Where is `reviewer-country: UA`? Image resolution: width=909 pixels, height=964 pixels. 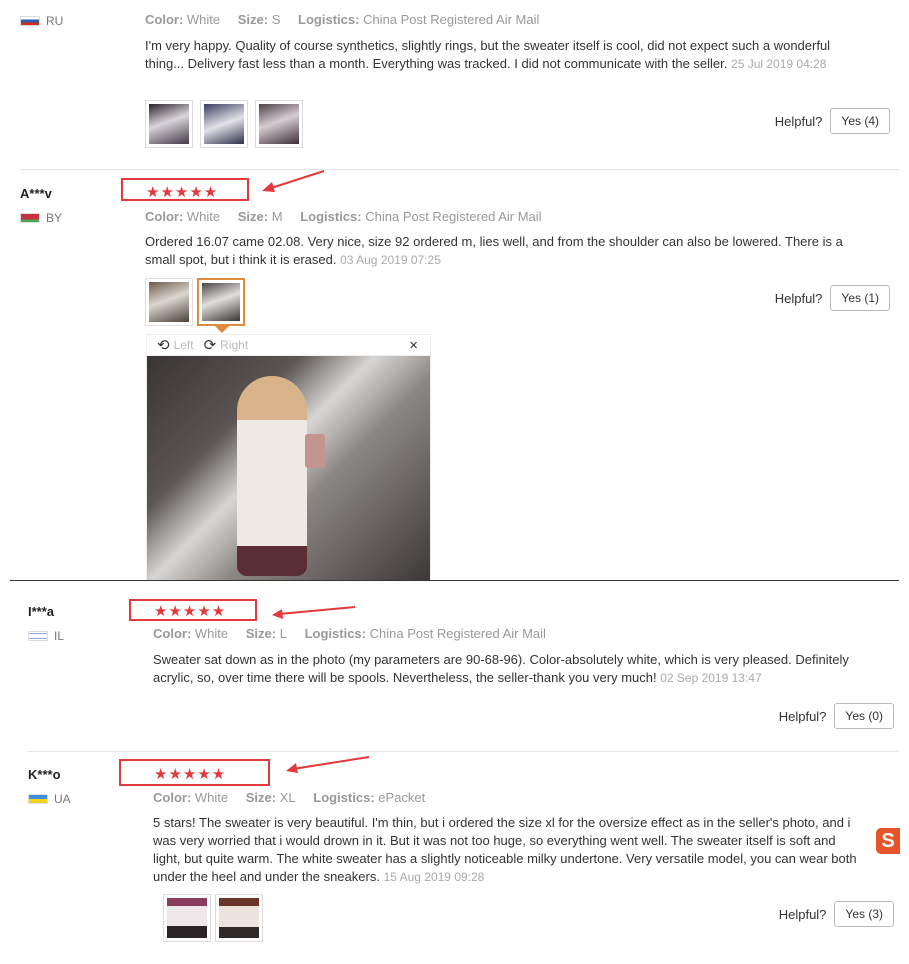
reviewer-country: UA is located at coordinates (49, 799).